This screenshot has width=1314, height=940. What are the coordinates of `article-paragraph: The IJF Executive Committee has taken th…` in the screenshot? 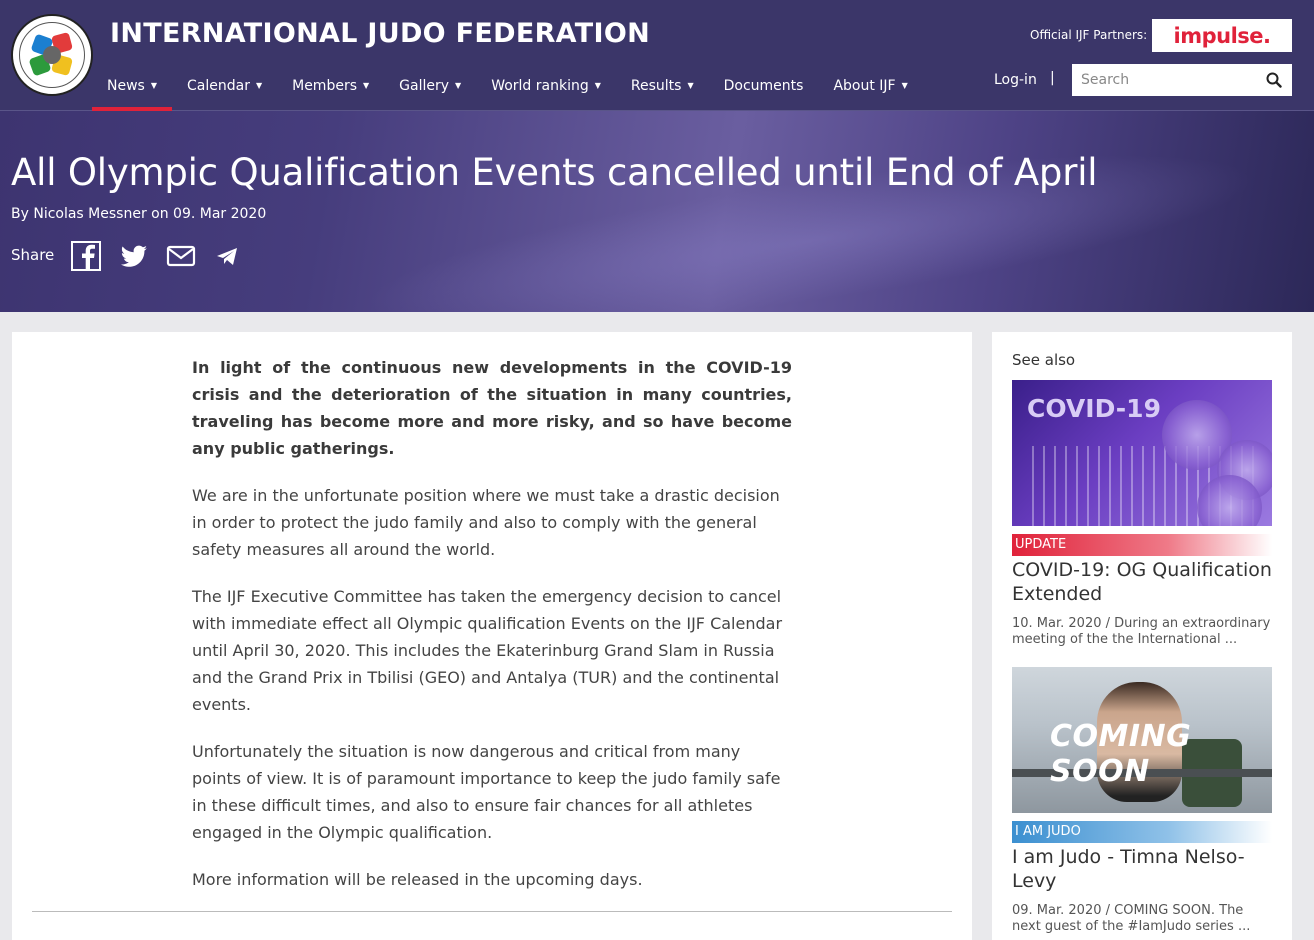 It's located at (487, 650).